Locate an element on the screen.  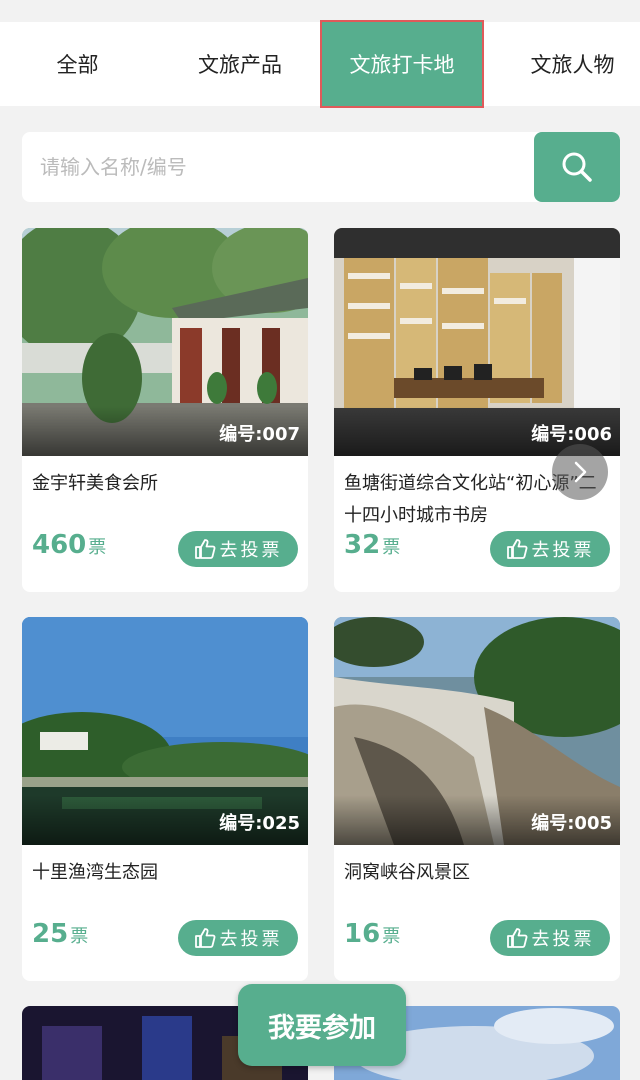
vote-number: 32 is located at coordinates (362, 545).